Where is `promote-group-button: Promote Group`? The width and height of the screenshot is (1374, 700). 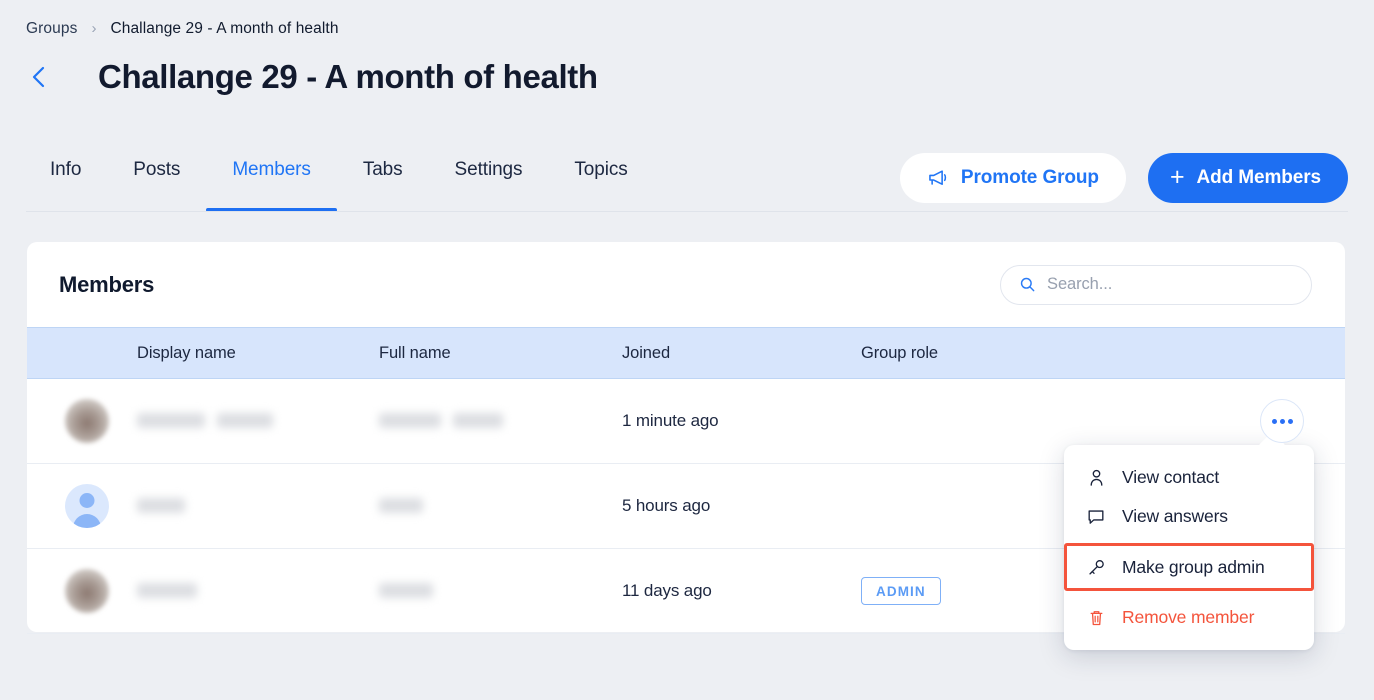 promote-group-button: Promote Group is located at coordinates (1012, 178).